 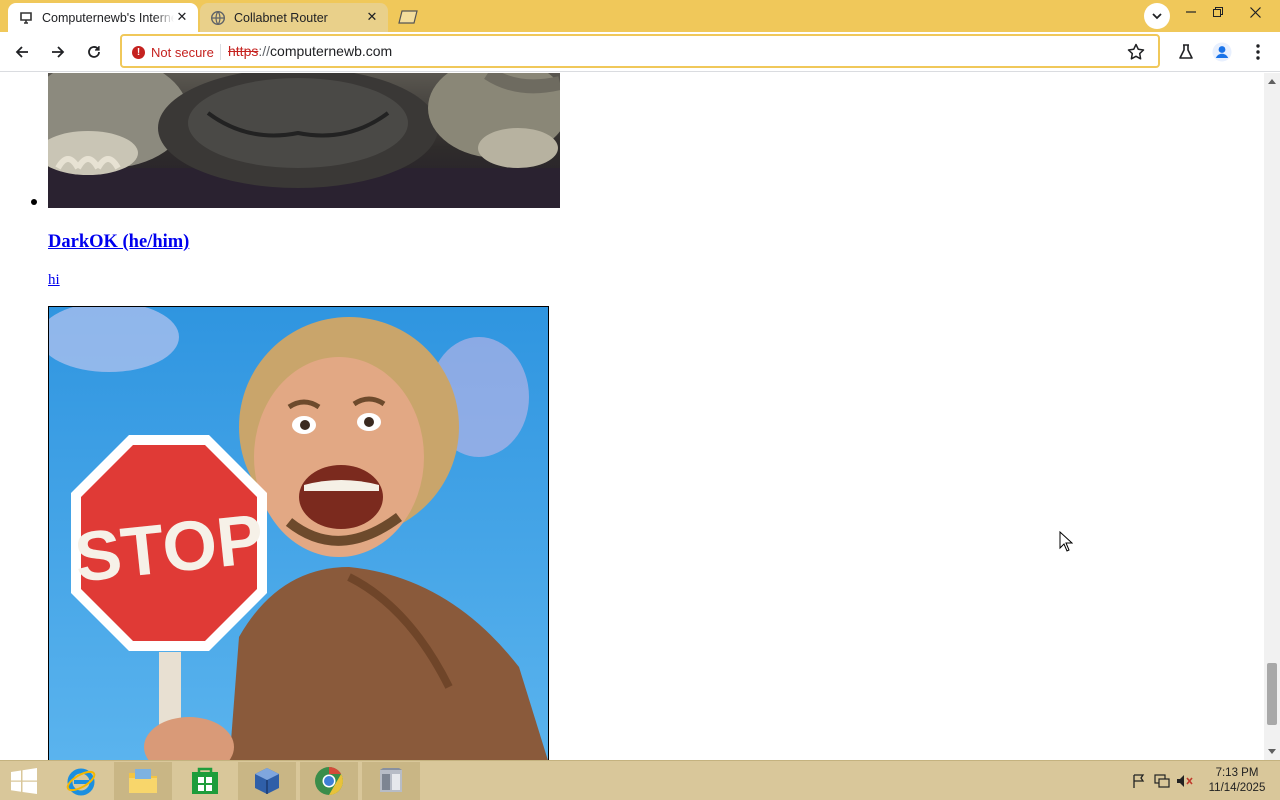 I want to click on labs-flask-icon, so click(x=1186, y=52).